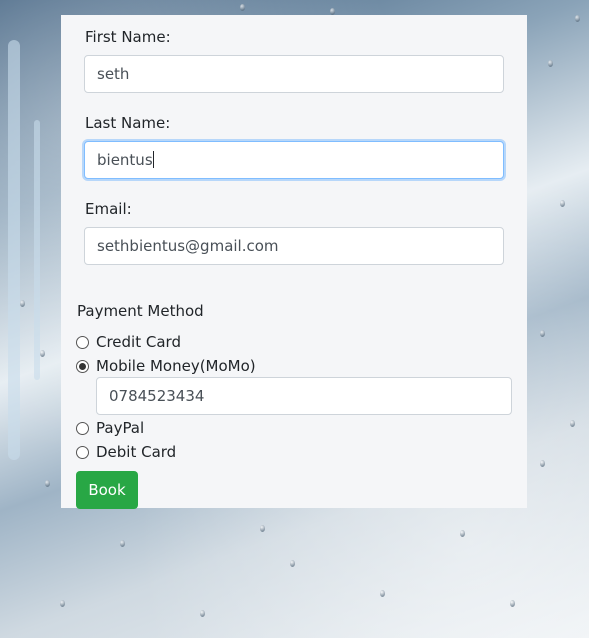  Describe the element at coordinates (128, 37) in the screenshot. I see `first-name-label: First Name:` at that location.